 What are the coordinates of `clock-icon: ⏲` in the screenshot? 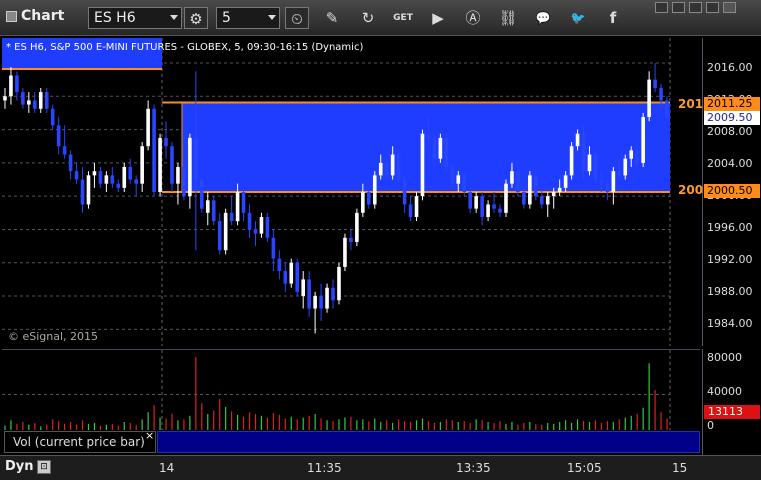 It's located at (297, 19).